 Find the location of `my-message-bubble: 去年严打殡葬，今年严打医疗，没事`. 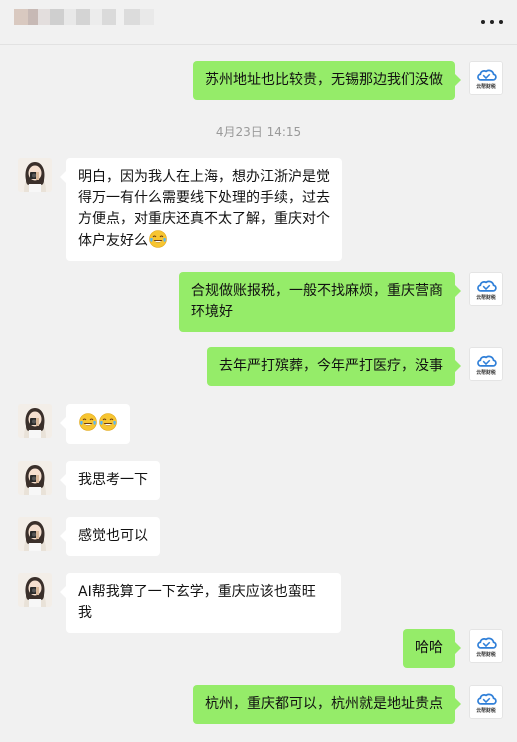

my-message-bubble: 去年严打殡葬，今年严打医疗，没事 is located at coordinates (334, 366).